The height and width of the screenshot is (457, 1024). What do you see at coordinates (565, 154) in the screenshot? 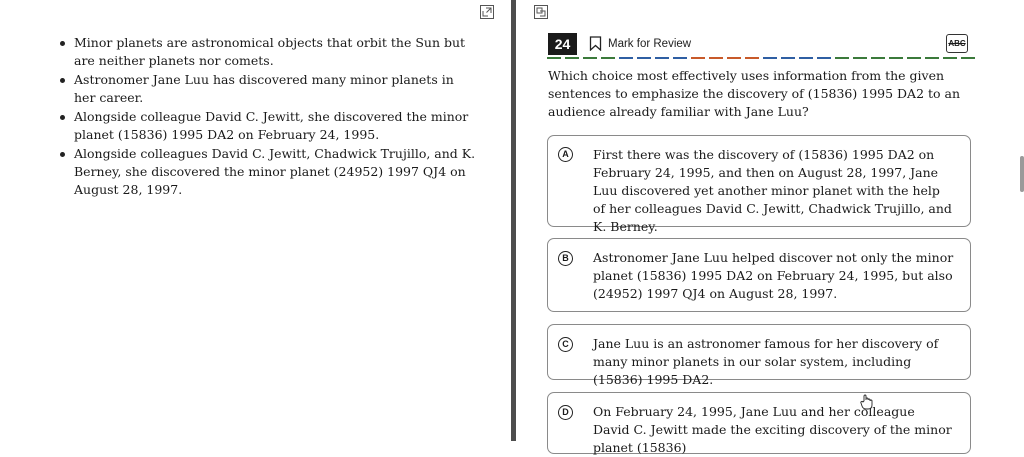
I see `choice-letter: A` at bounding box center [565, 154].